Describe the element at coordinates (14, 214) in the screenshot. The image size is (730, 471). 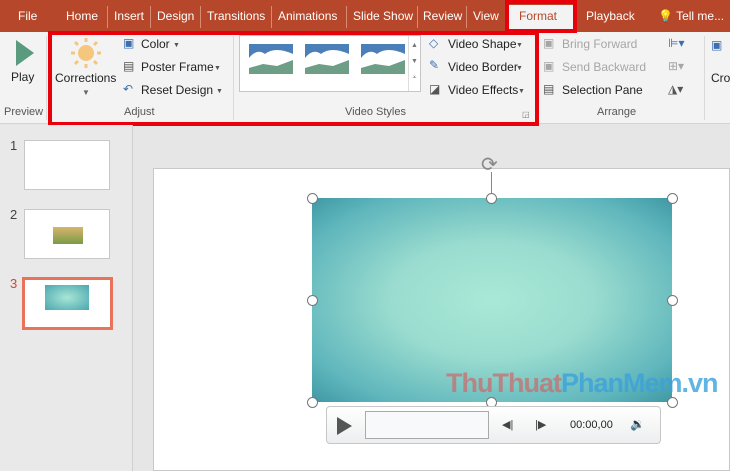
I see `slide-number: 2` at that location.